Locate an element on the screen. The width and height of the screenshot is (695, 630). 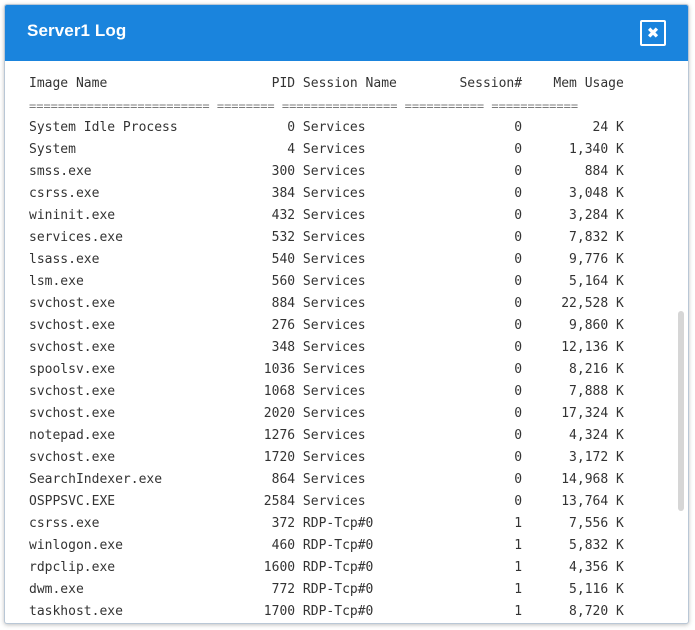
log-row: svchost.exe 1720 Services 0 3,172 K is located at coordinates (326, 457).